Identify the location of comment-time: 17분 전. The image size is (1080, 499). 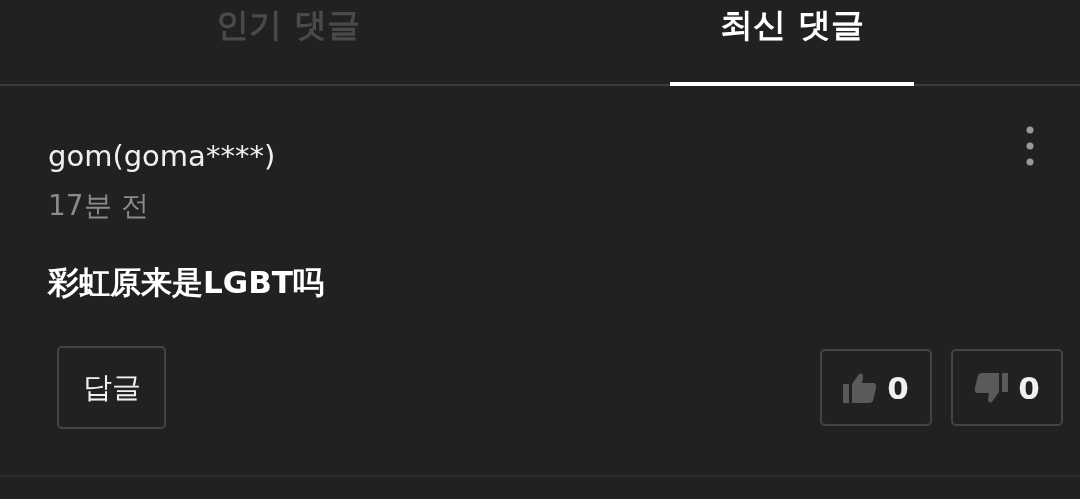
(99, 206).